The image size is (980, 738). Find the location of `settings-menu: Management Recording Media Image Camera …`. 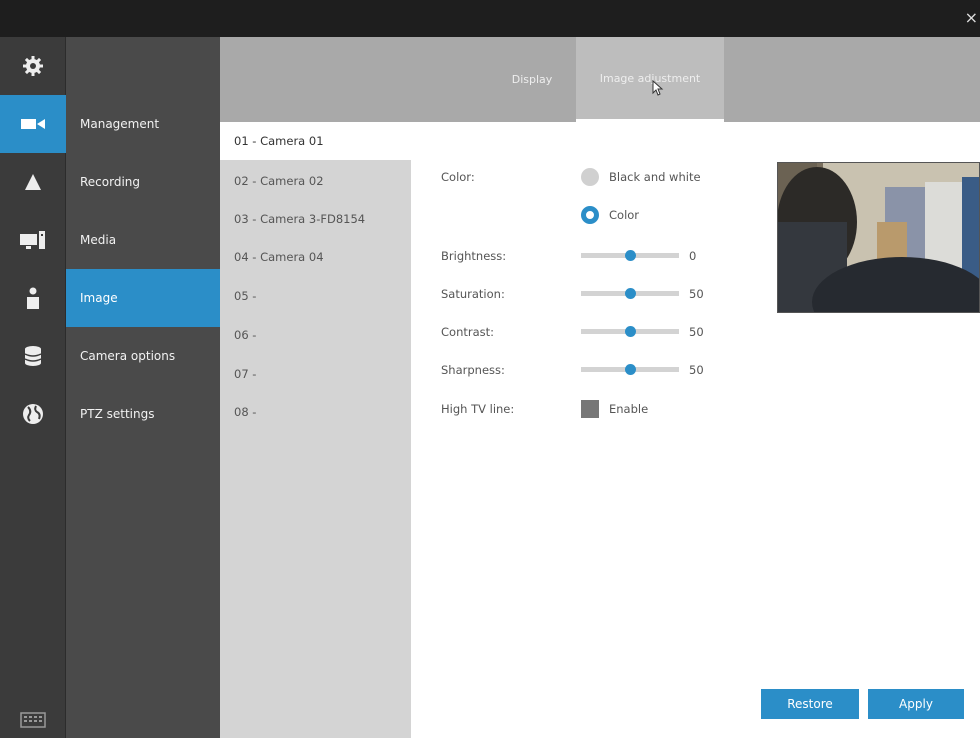

settings-menu: Management Recording Media Image Camera … is located at coordinates (143, 387).